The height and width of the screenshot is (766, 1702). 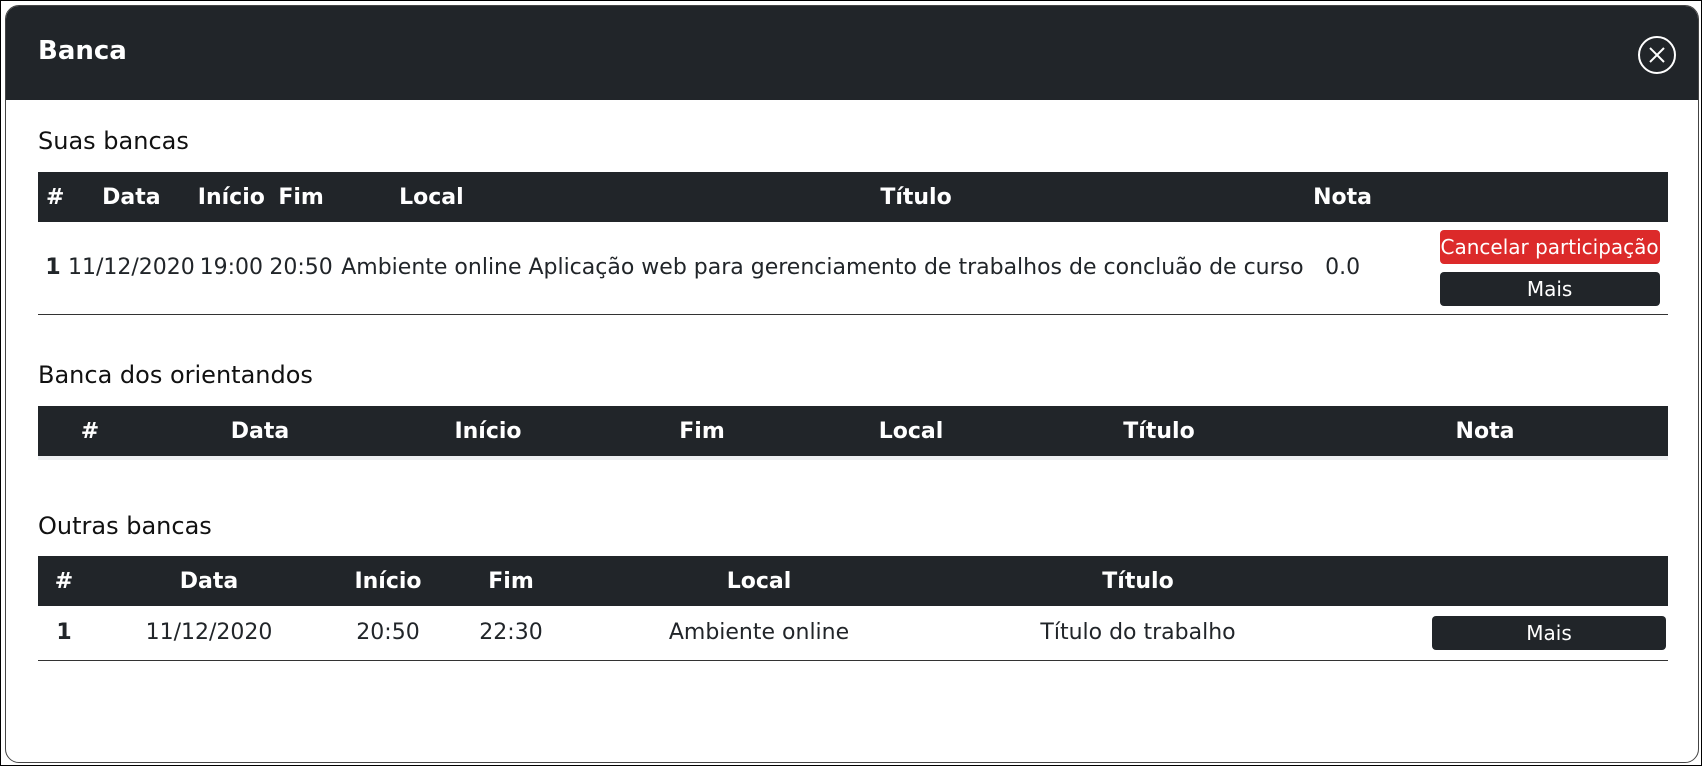 I want to click on close-icon, so click(x=1657, y=55).